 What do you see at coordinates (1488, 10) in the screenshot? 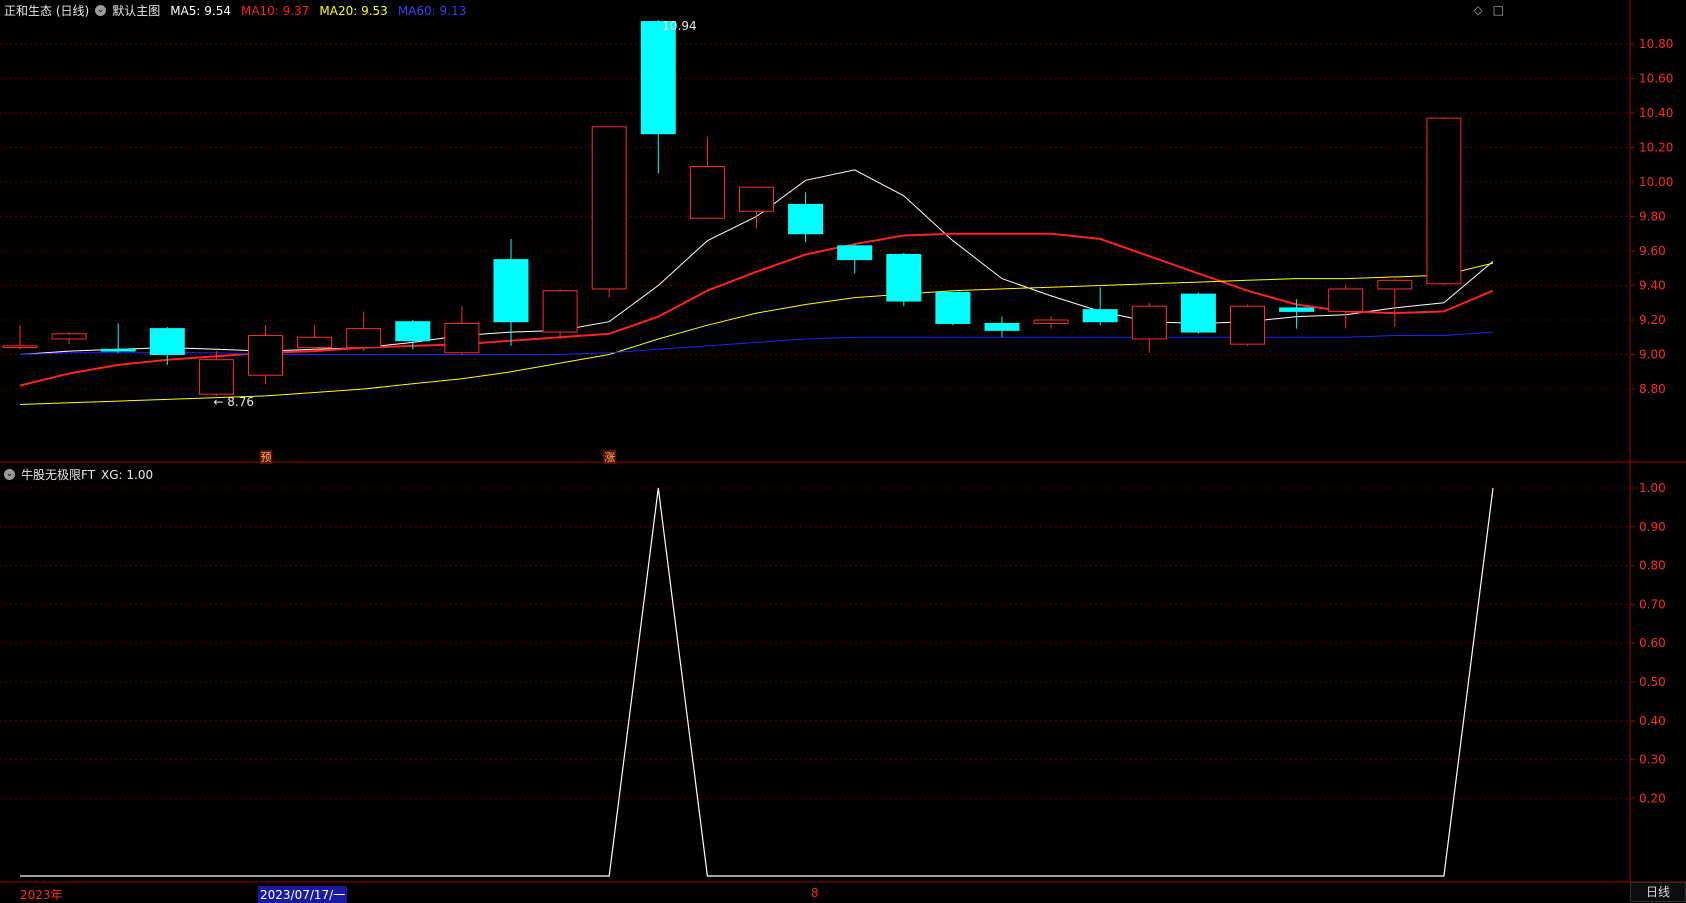
I see `top-right-icons: ◇ □` at bounding box center [1488, 10].